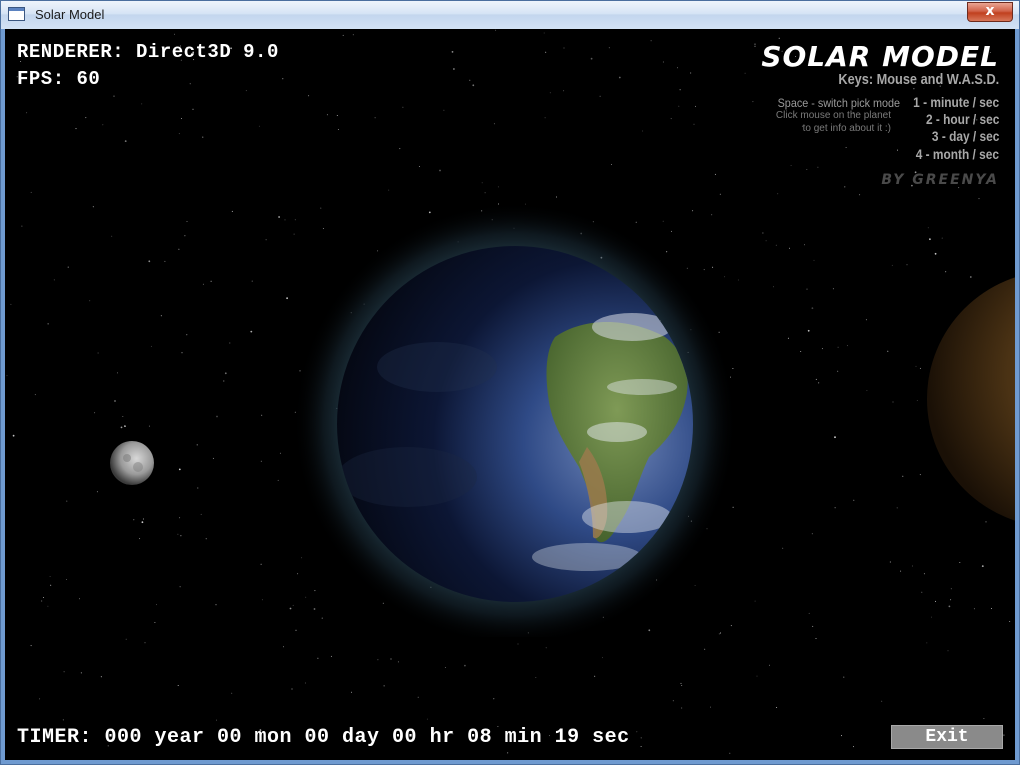  Describe the element at coordinates (956, 102) in the screenshot. I see `hotkey-minute: 1 - minute / sec` at that location.